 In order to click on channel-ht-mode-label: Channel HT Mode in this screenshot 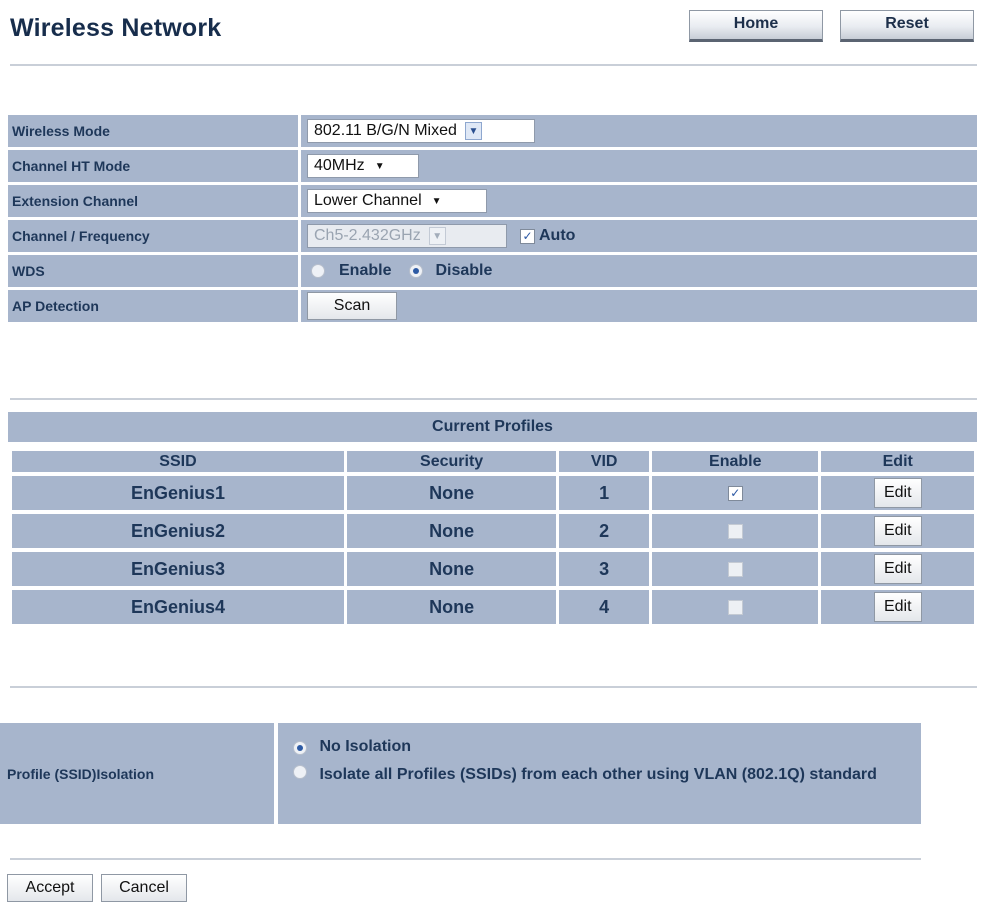, I will do `click(153, 166)`.